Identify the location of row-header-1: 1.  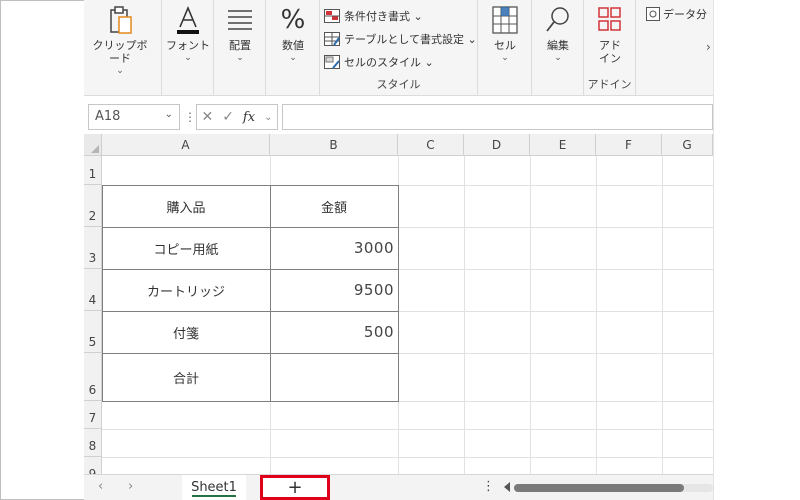
(93, 170).